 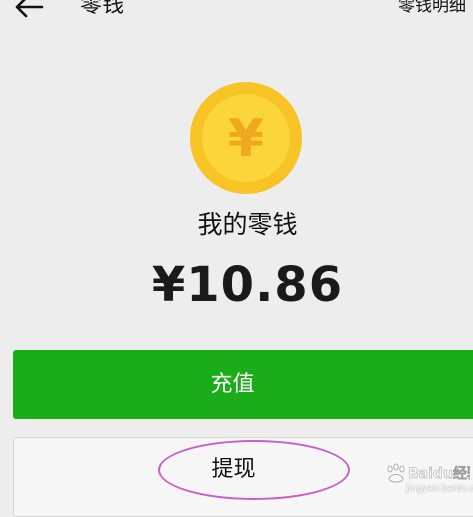 I want to click on recharge-button: 充值, so click(x=243, y=384).